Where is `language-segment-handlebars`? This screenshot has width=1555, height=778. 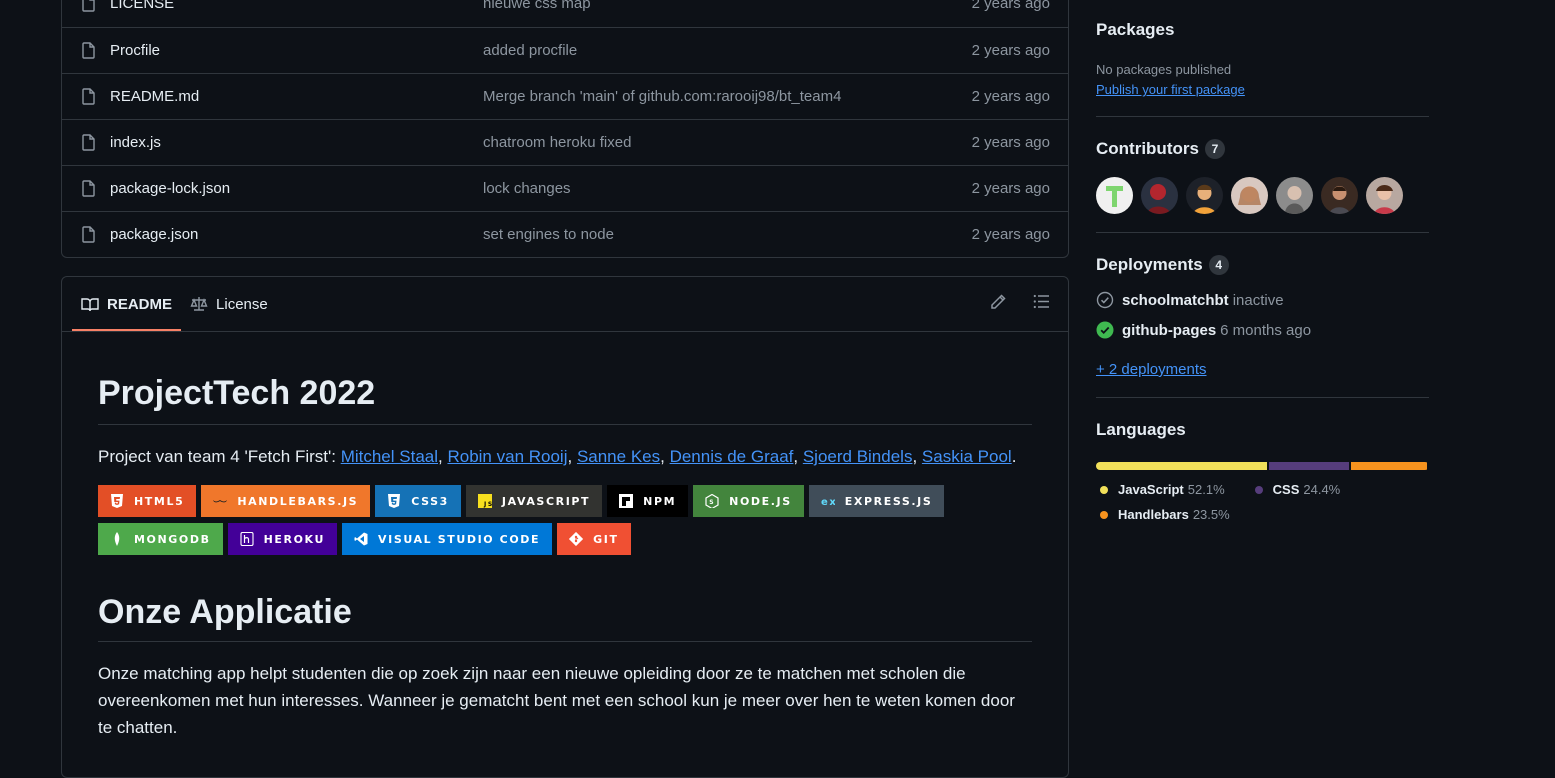 language-segment-handlebars is located at coordinates (1388, 466).